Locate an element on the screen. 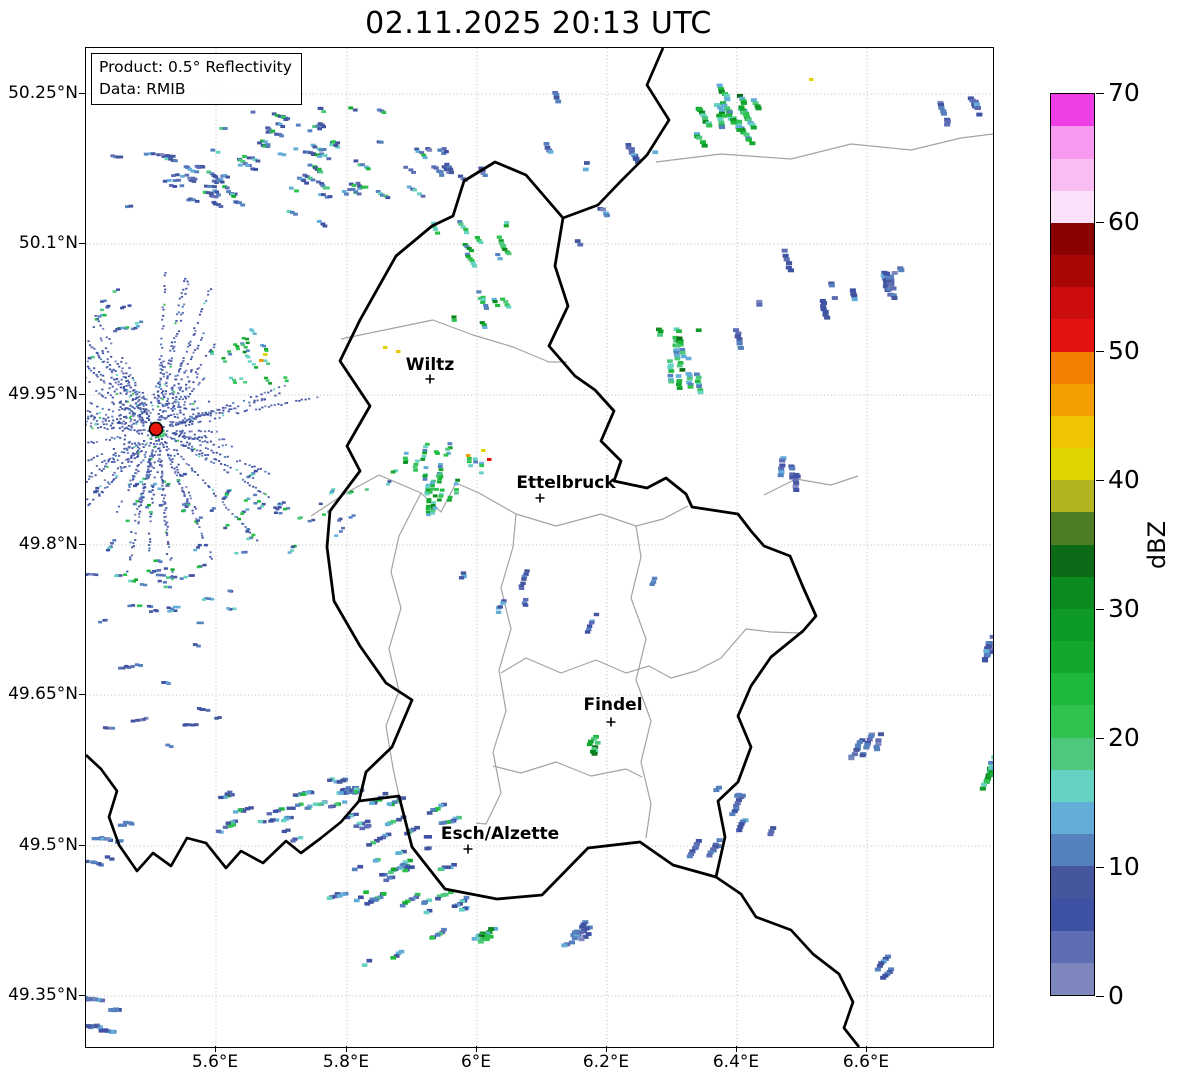 Image resolution: width=1184 pixels, height=1081 pixels. colorbar-tick-label: 70 is located at coordinates (1124, 92).